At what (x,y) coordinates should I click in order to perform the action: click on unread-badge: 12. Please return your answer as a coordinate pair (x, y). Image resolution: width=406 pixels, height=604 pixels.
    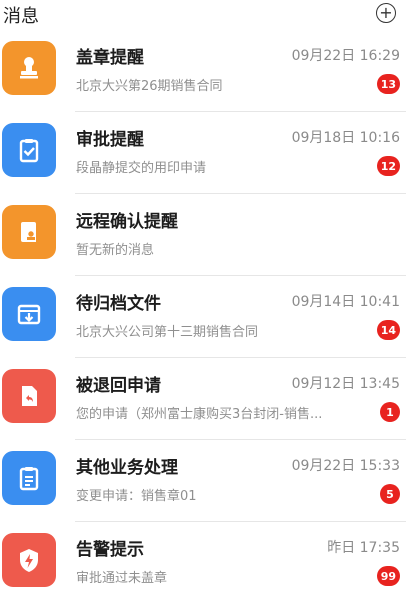
    Looking at the image, I should click on (388, 166).